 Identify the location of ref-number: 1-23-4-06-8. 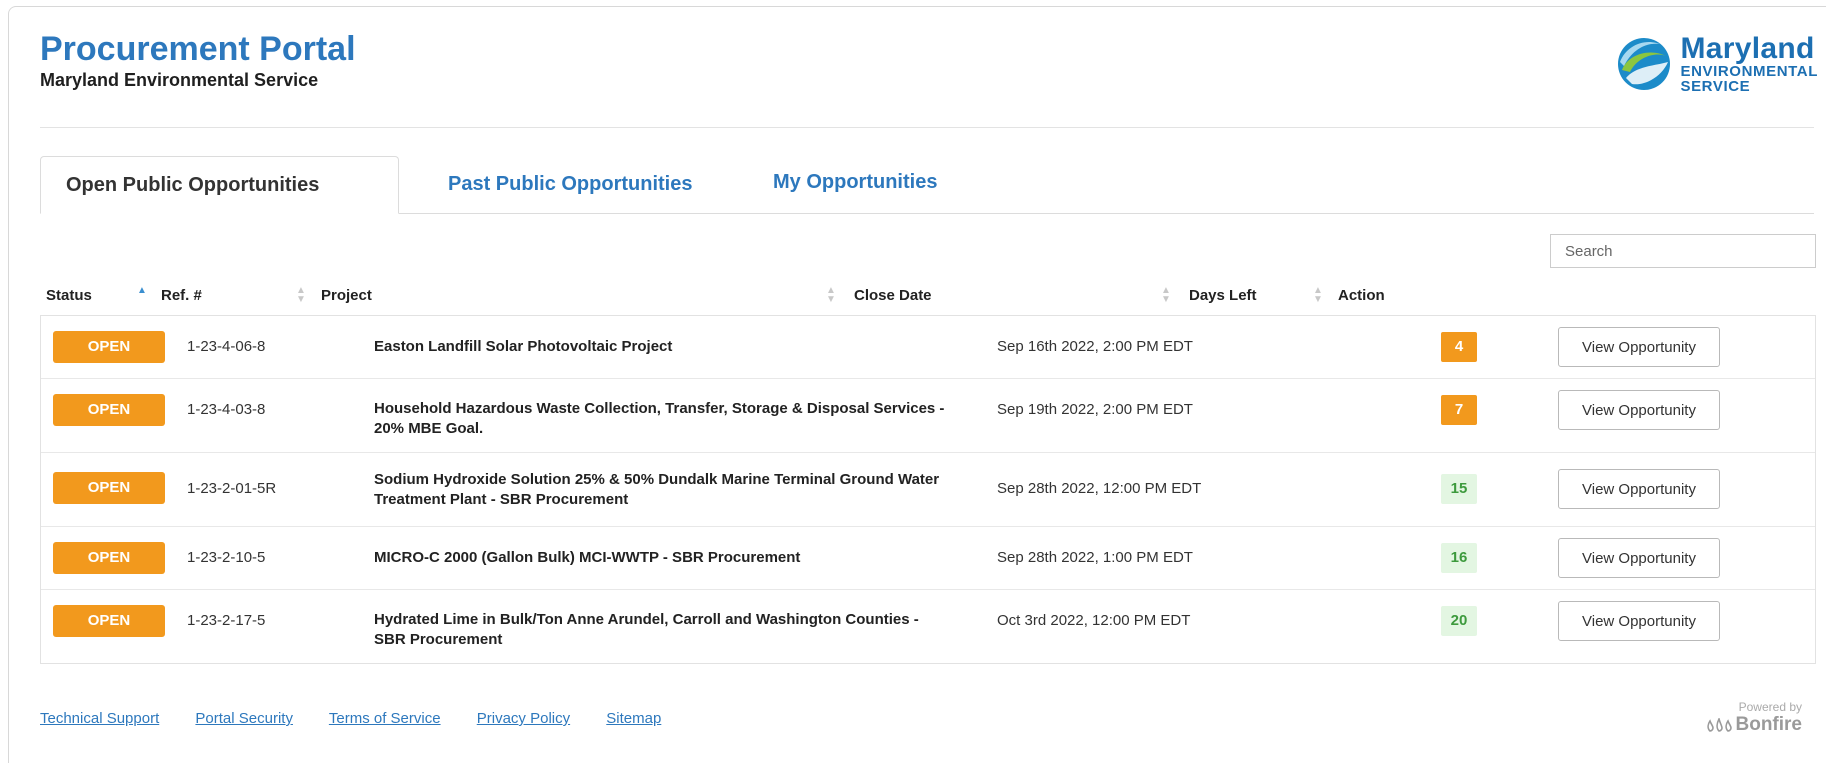
(226, 346).